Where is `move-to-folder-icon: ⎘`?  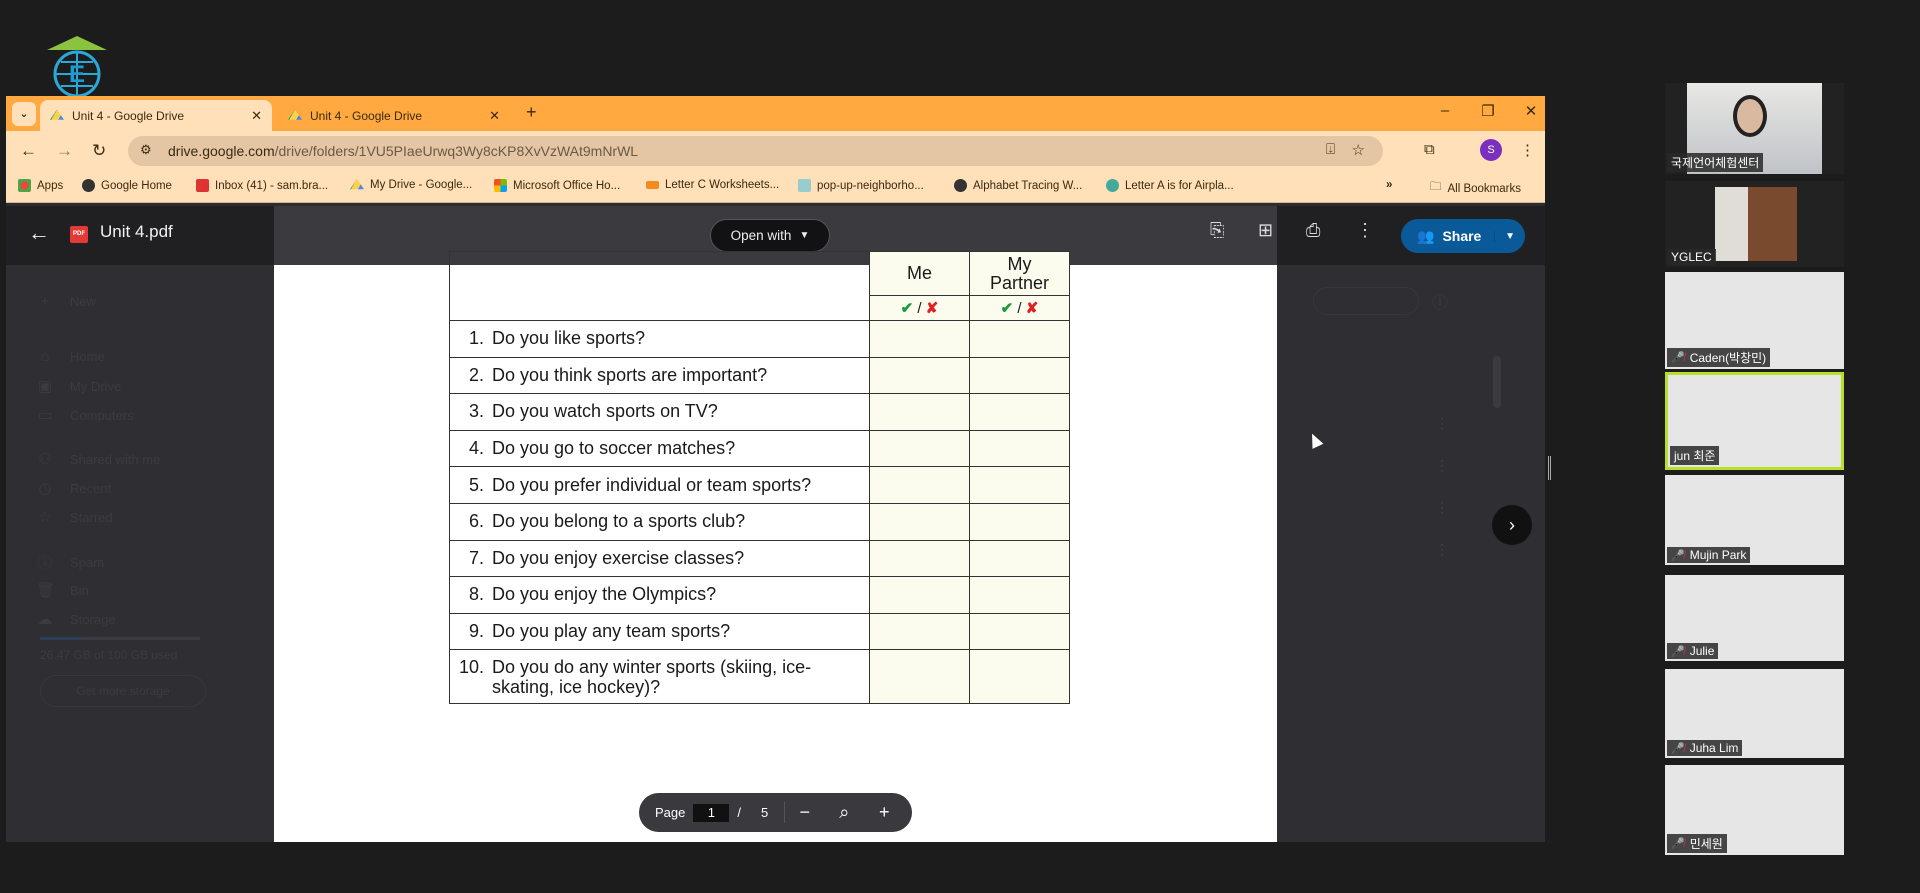
move-to-folder-icon: ⎘ is located at coordinates (1217, 230).